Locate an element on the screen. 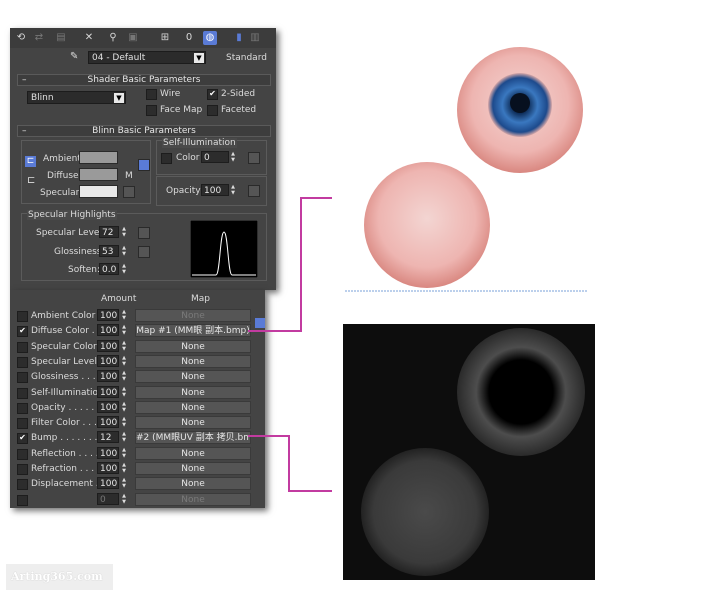  go-to-parent-icon: ▥ is located at coordinates (255, 38).